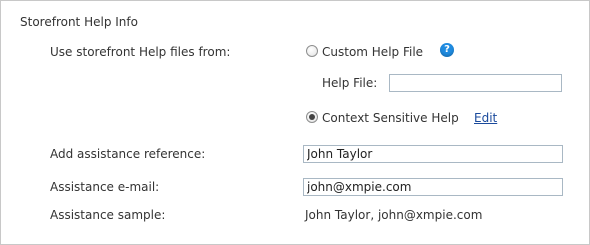 Image resolution: width=590 pixels, height=245 pixels. I want to click on assistance-email-input, so click(433, 187).